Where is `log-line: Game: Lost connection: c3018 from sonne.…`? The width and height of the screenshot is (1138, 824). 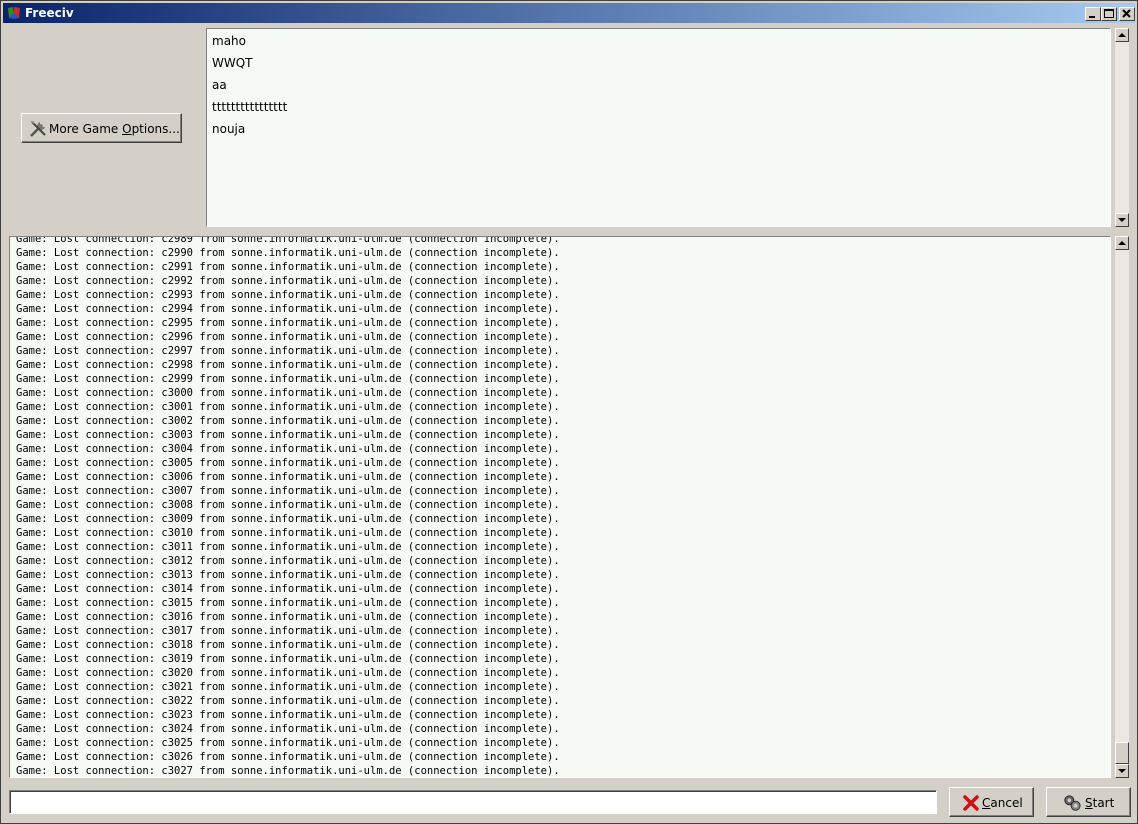
log-line: Game: Lost connection: c3018 from sonne.… is located at coordinates (288, 645).